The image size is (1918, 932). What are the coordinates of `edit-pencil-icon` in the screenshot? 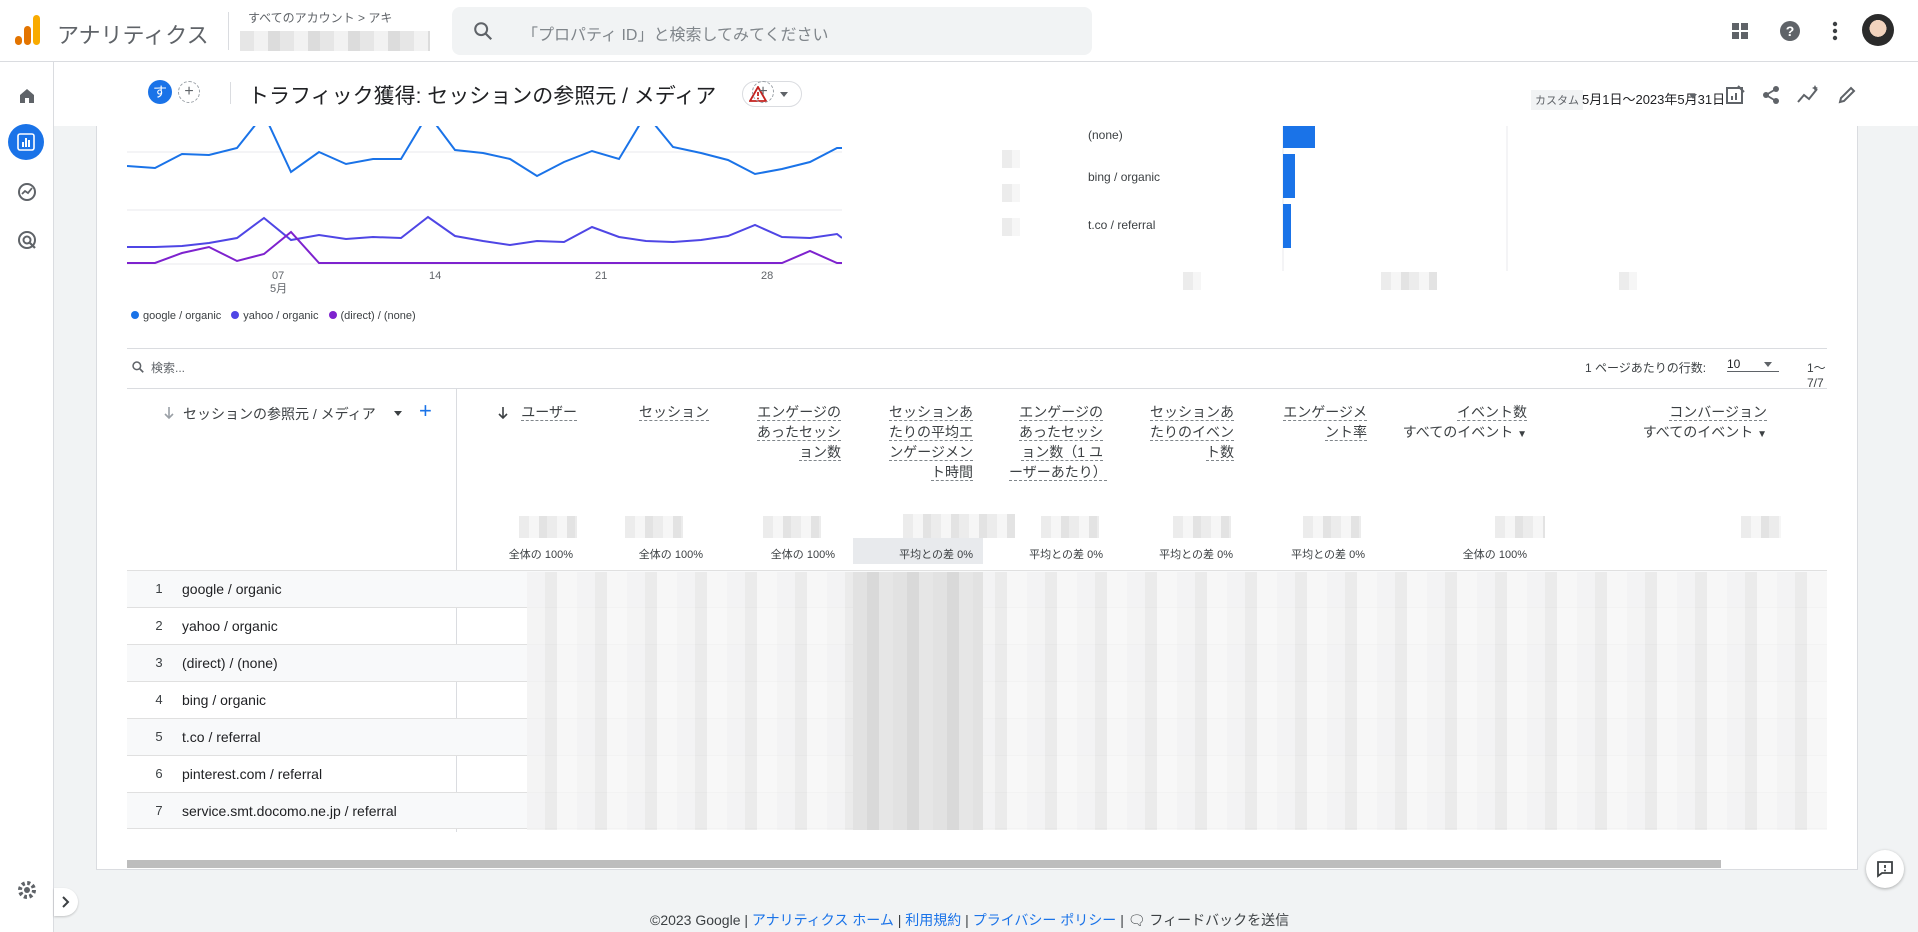 It's located at (1847, 95).